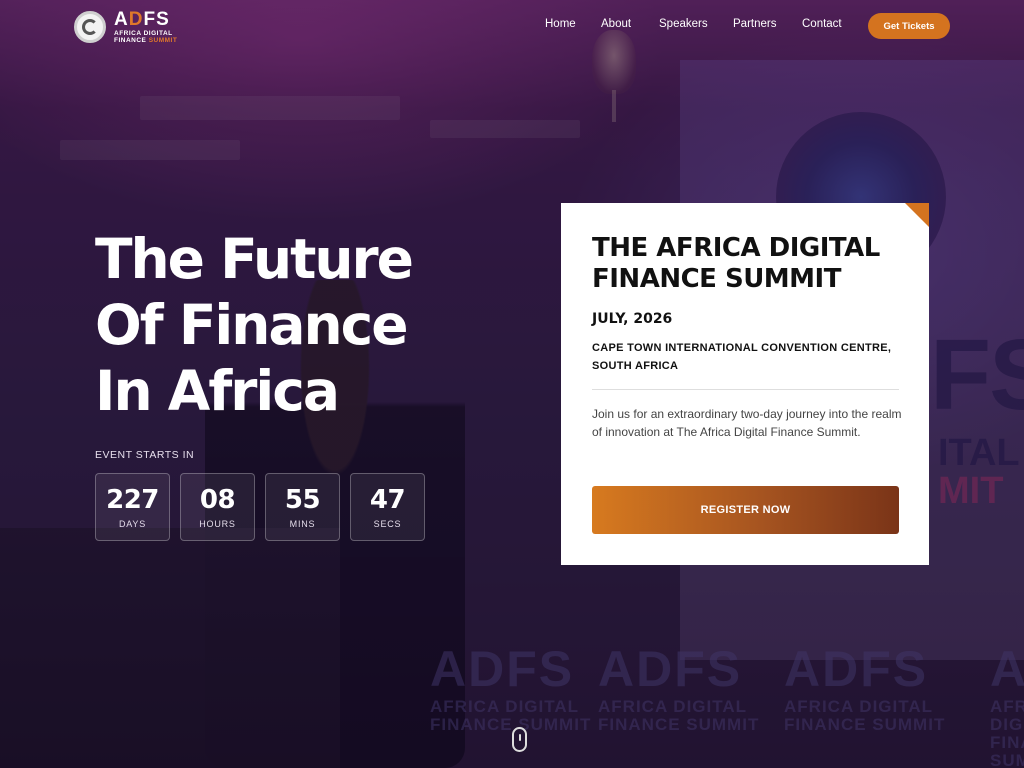  I want to click on card-title: THE AFRICA DIGITAL FINANCE SUMMIT, so click(736, 263).